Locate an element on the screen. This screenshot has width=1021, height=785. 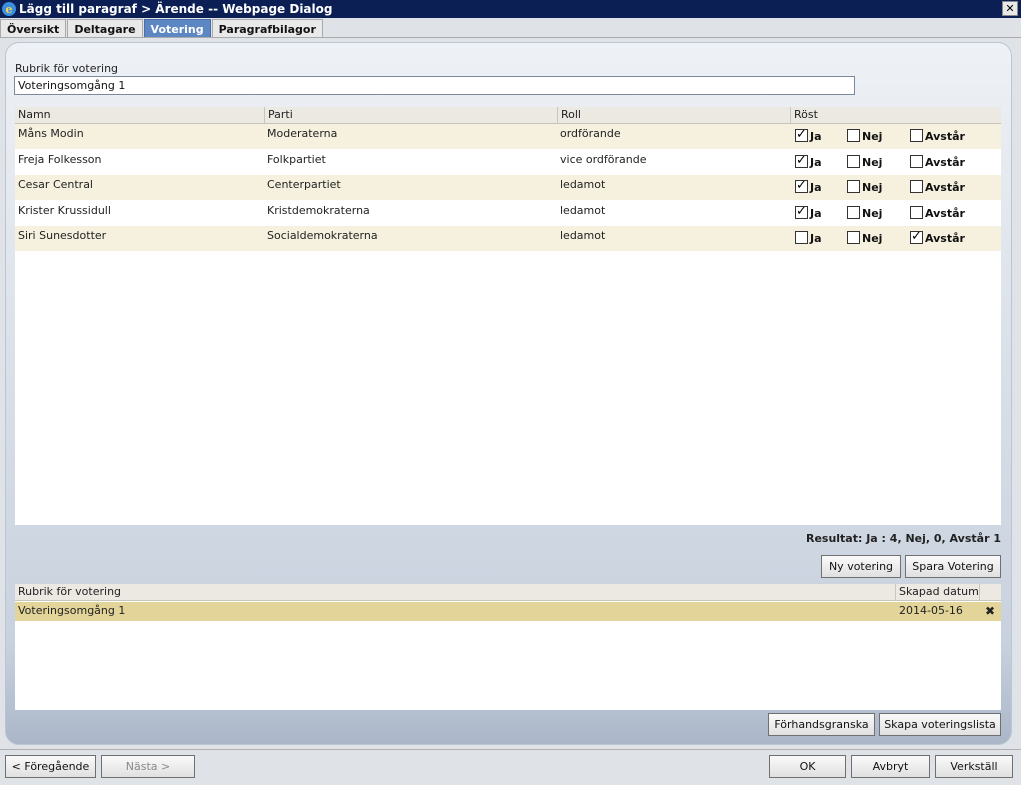
cell-party: Moderaterna is located at coordinates (302, 133).